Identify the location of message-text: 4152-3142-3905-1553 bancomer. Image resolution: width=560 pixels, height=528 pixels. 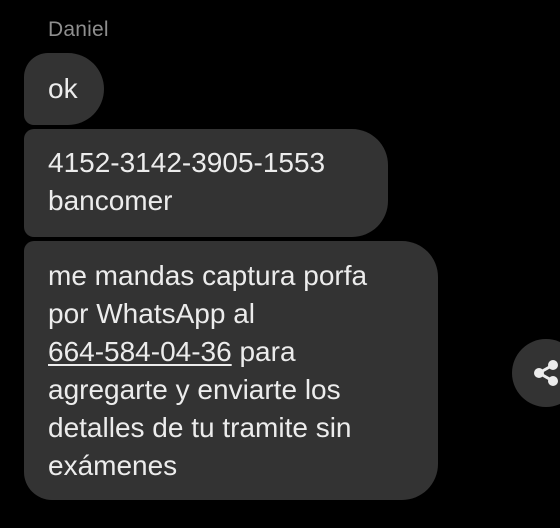
(187, 181).